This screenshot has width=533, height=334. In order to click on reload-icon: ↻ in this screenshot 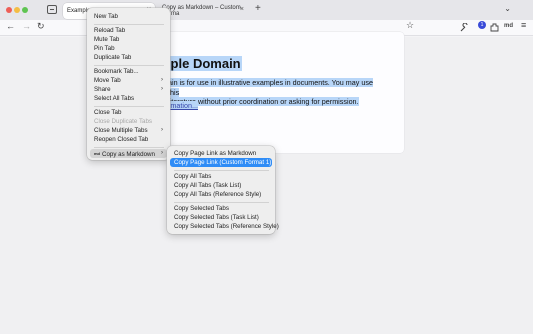, I will do `click(41, 26)`.